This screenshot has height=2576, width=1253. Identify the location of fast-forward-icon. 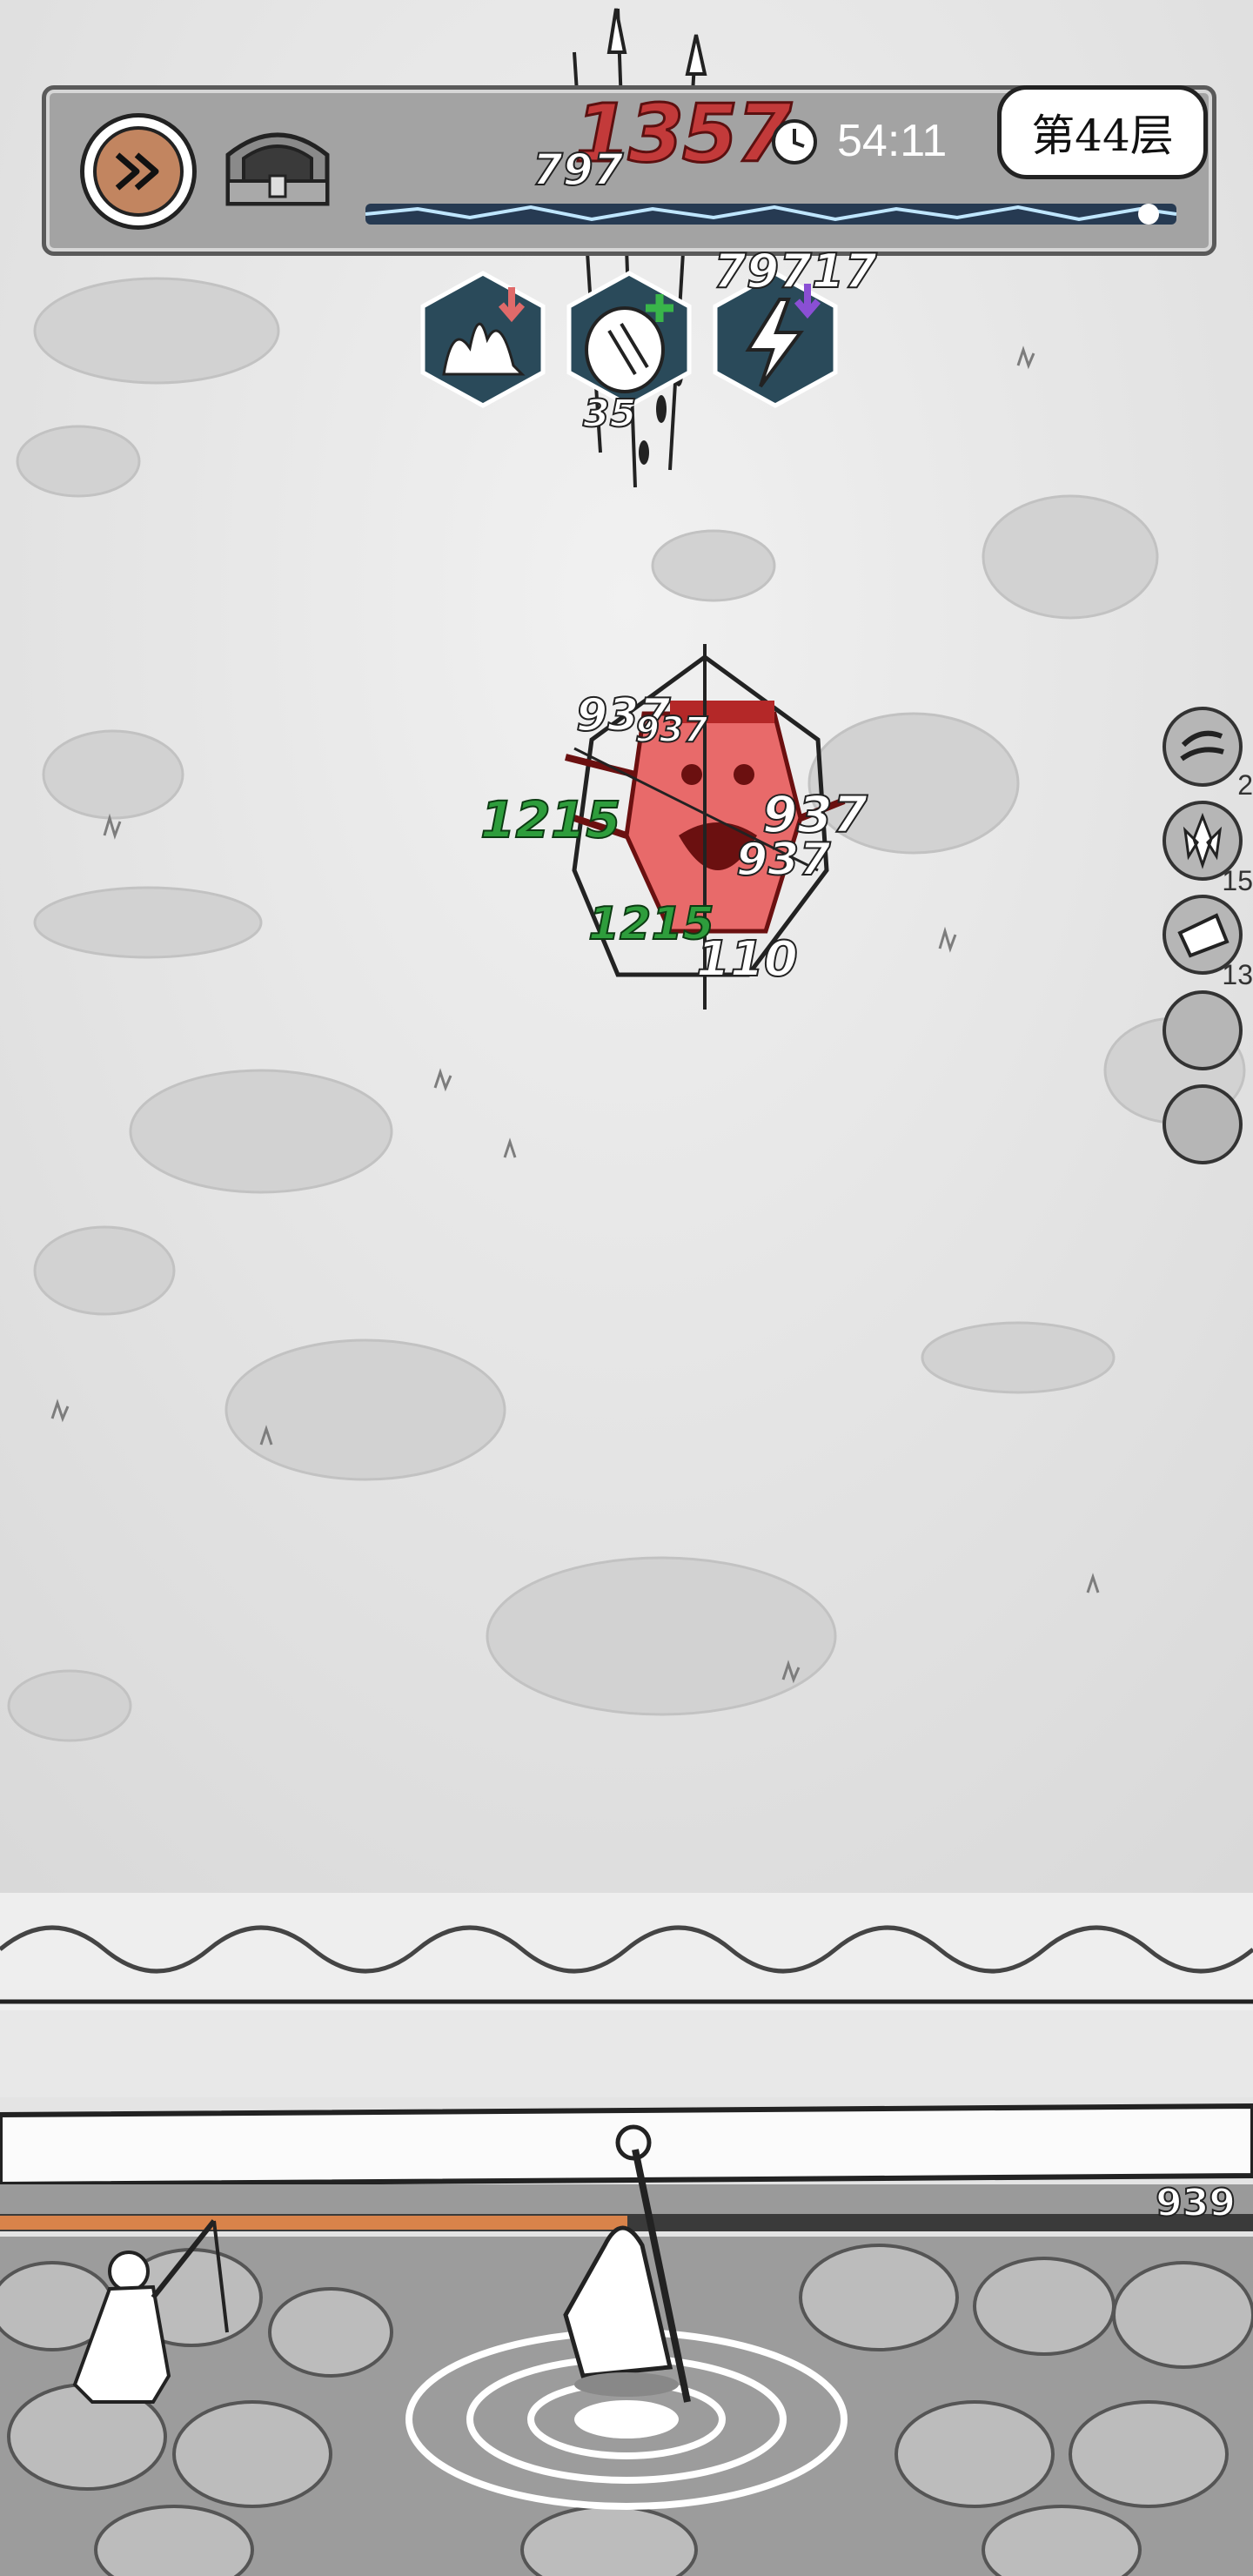
(137, 171).